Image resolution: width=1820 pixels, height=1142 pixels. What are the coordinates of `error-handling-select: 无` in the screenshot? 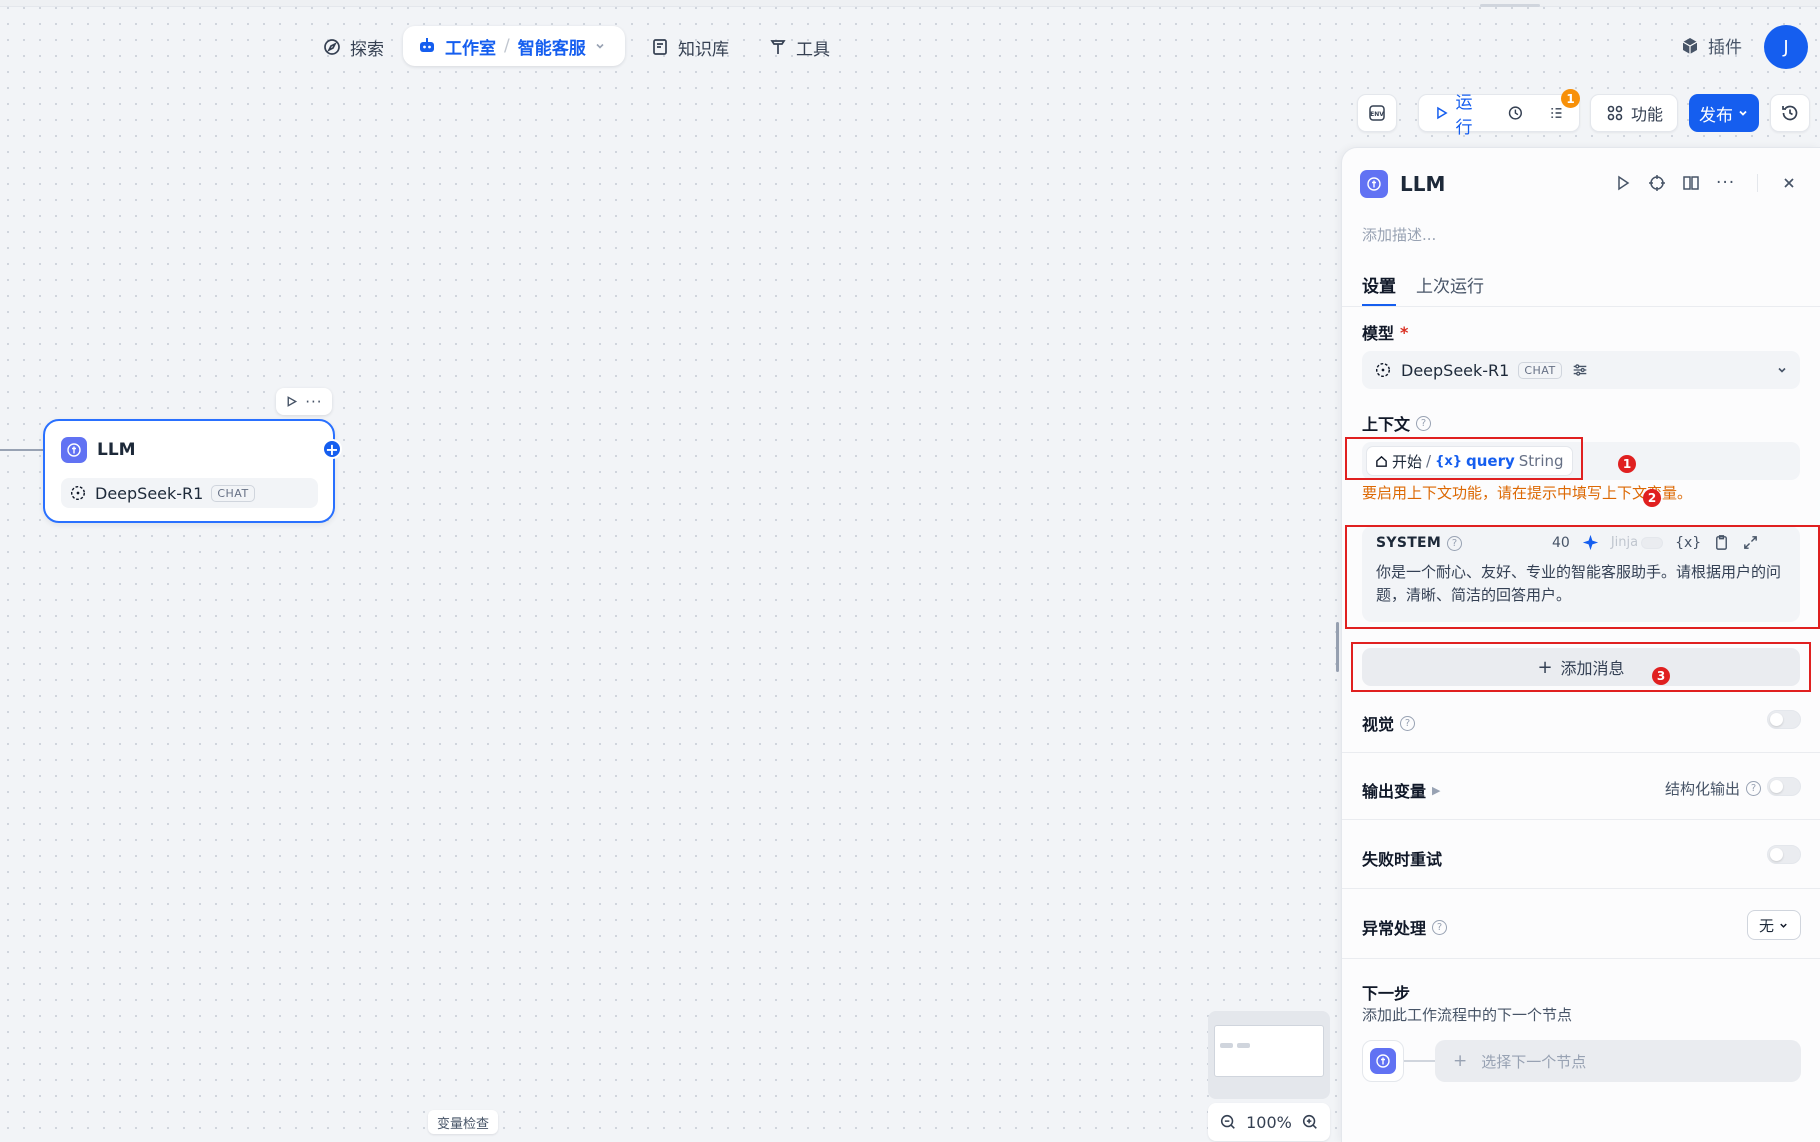 It's located at (1774, 925).